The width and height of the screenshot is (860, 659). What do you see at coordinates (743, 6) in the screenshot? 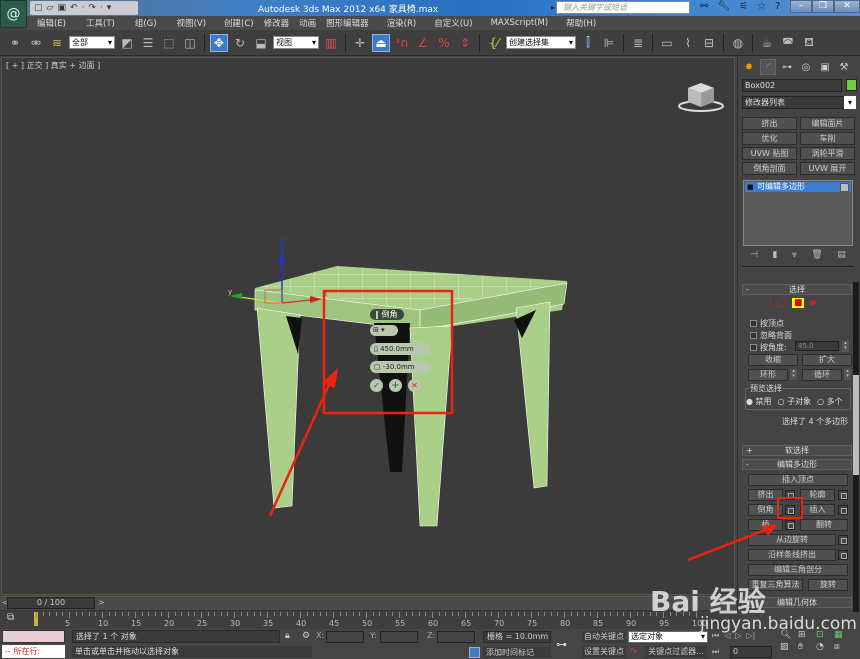
I see `satellite-icon: ⚟` at bounding box center [743, 6].